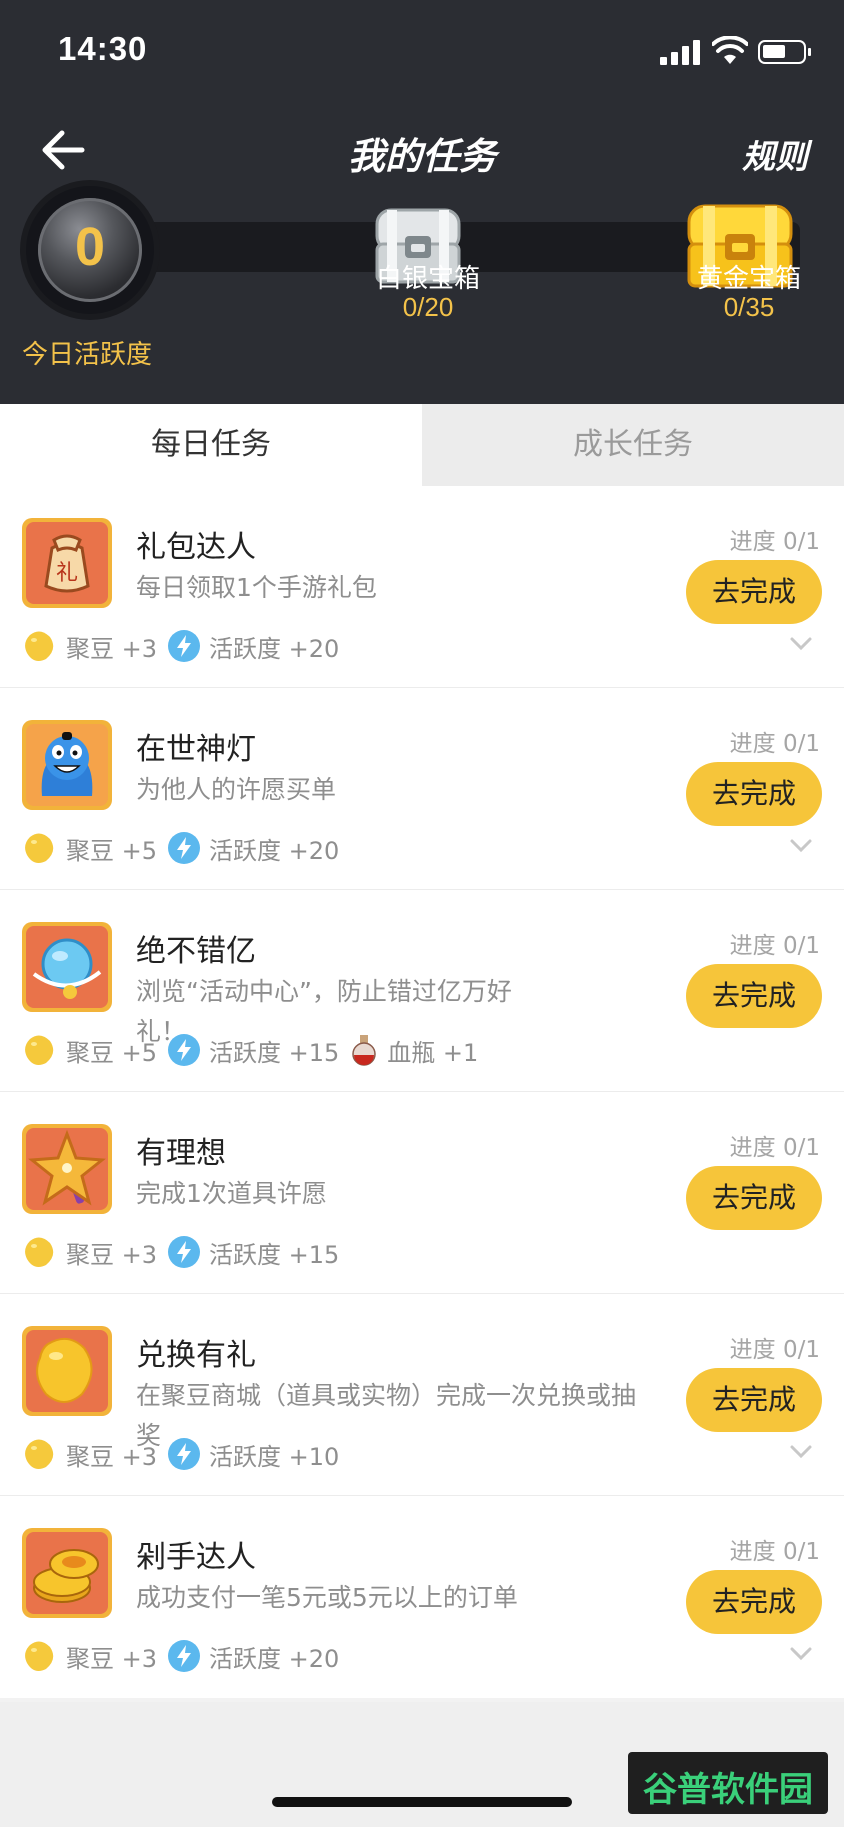 The image size is (844, 1827). What do you see at coordinates (67, 1573) in the screenshot?
I see `coins-icon` at bounding box center [67, 1573].